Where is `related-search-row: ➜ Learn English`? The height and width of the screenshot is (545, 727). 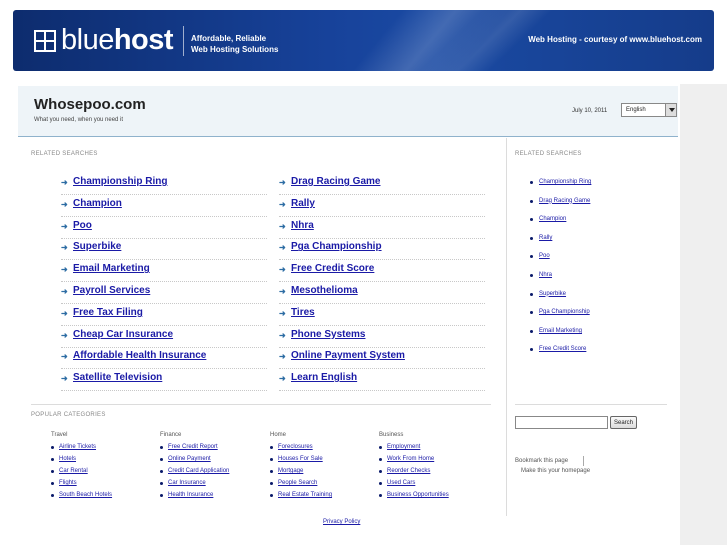
related-search-row: ➜ Learn English is located at coordinates (382, 380).